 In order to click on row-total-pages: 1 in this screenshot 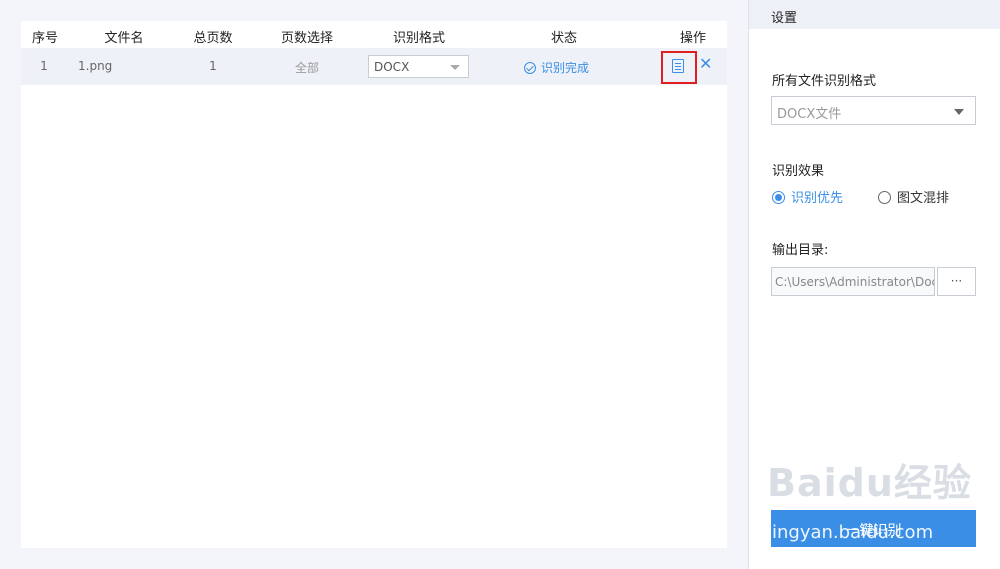, I will do `click(213, 66)`.